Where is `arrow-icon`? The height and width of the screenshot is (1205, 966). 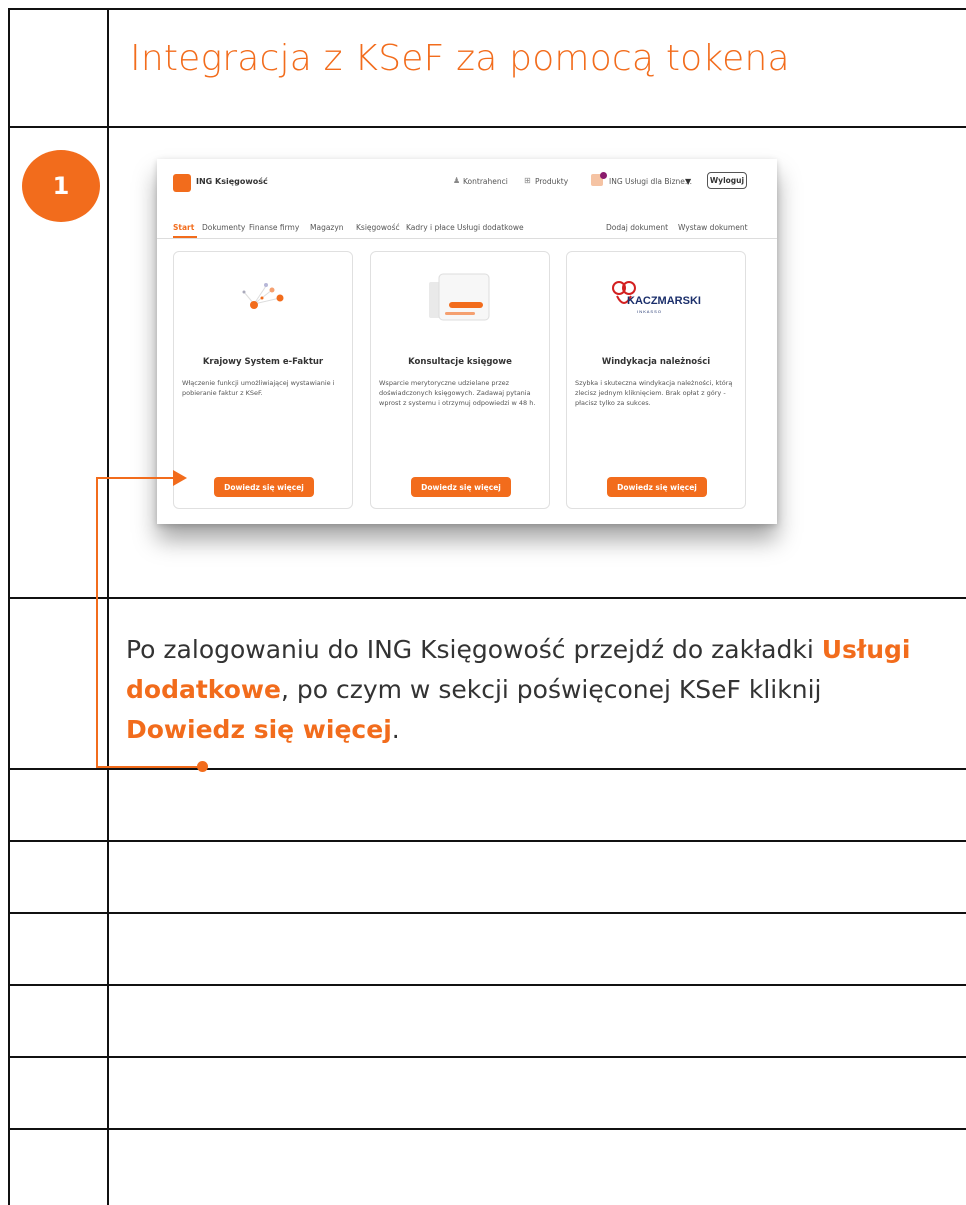 arrow-icon is located at coordinates (180, 478).